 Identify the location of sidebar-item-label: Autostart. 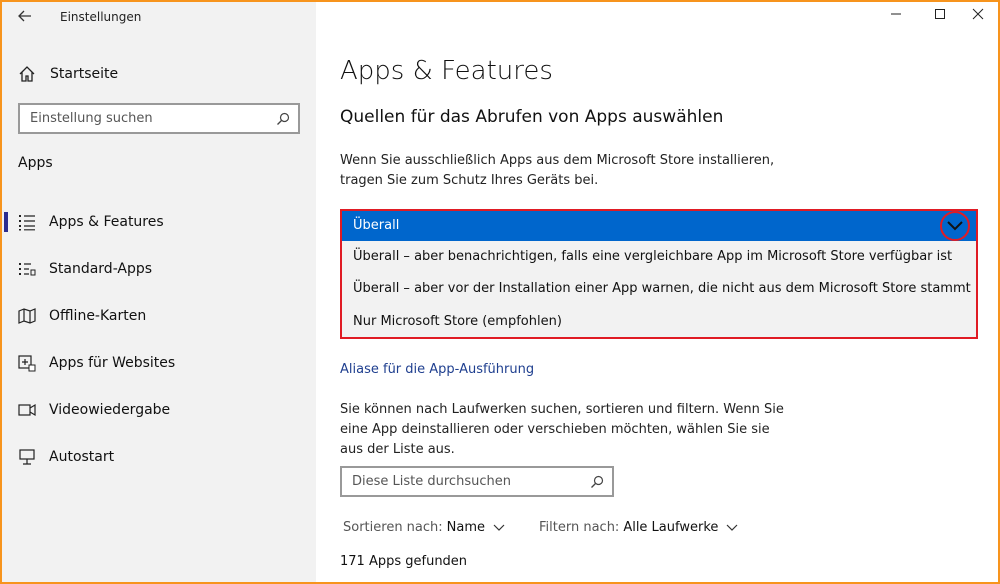
(82, 457).